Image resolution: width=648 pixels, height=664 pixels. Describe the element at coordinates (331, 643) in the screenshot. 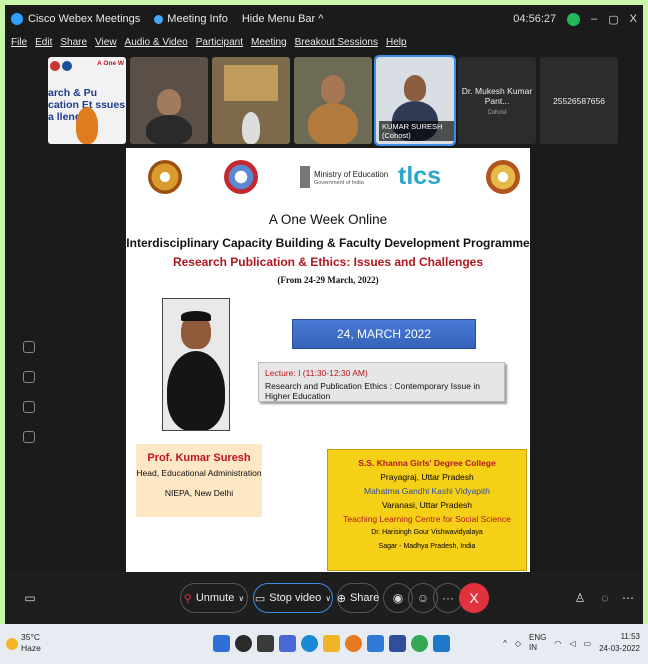

I see `file-explorer-icon` at that location.